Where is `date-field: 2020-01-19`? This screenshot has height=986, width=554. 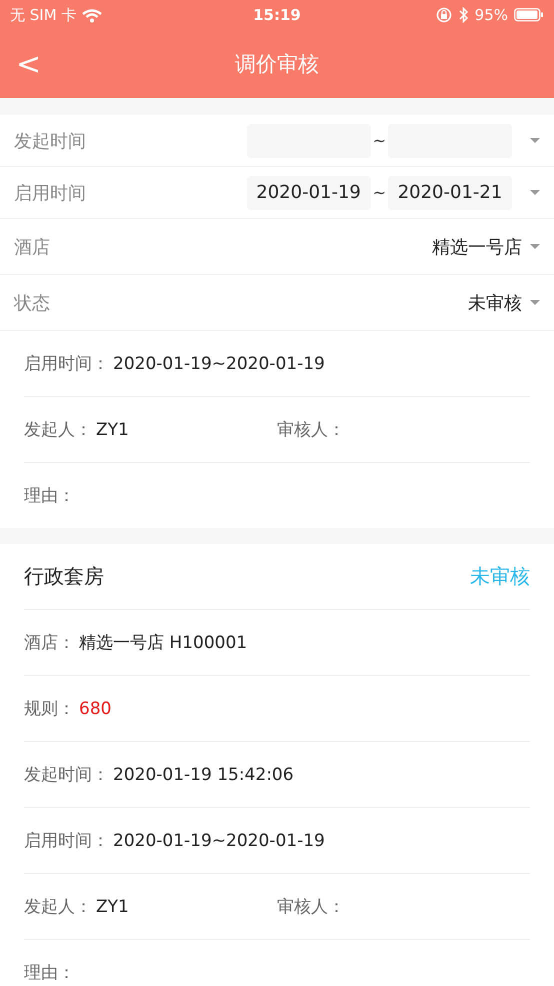
date-field: 2020-01-19 is located at coordinates (308, 193).